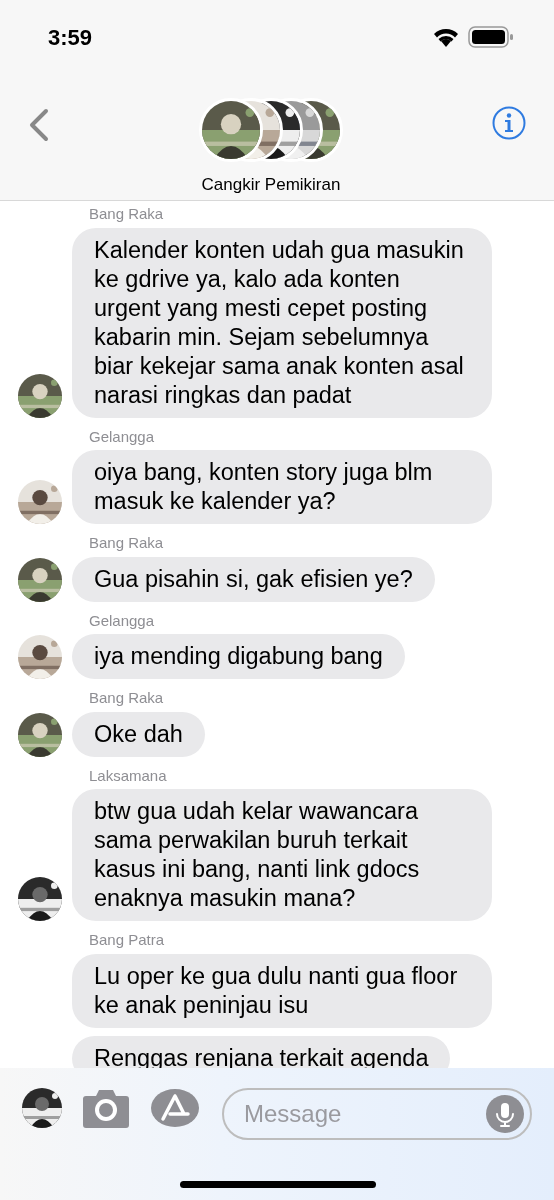 Image resolution: width=554 pixels, height=1200 pixels. I want to click on status-time: 3:59, so click(70, 37).